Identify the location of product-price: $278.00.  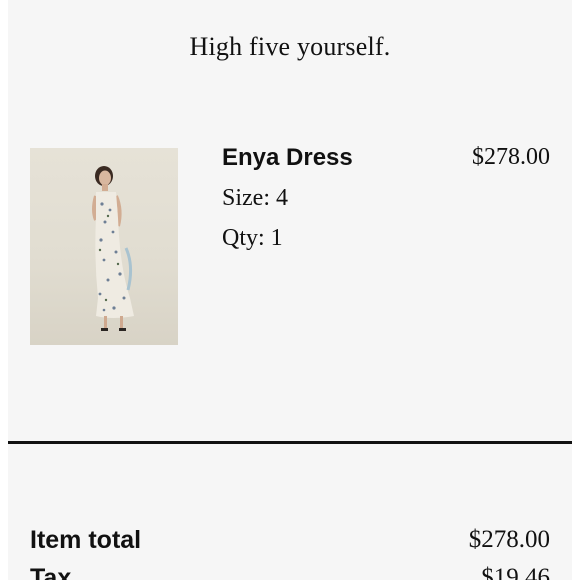
(511, 157).